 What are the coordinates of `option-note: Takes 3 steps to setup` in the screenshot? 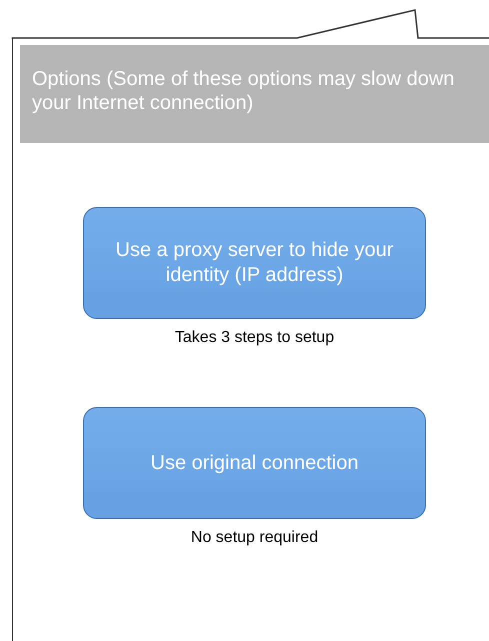 It's located at (254, 338).